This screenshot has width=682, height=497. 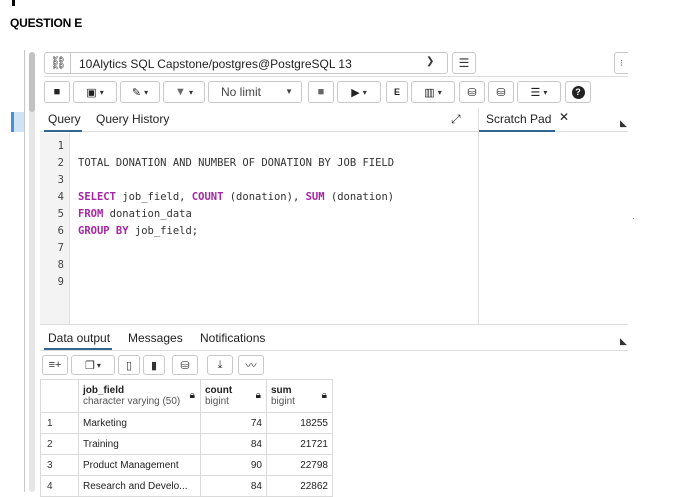 What do you see at coordinates (518, 119) in the screenshot?
I see `tab-scratch-pad: Scratch Pad` at bounding box center [518, 119].